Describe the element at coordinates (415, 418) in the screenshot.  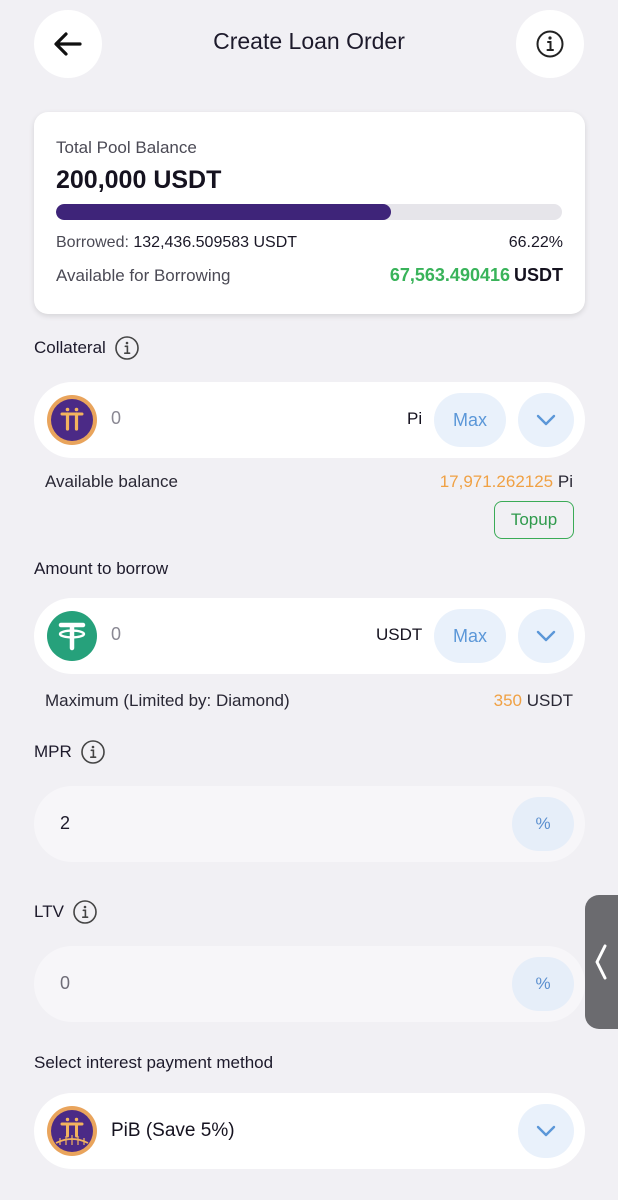
I see `collateral-unit: Pi` at that location.